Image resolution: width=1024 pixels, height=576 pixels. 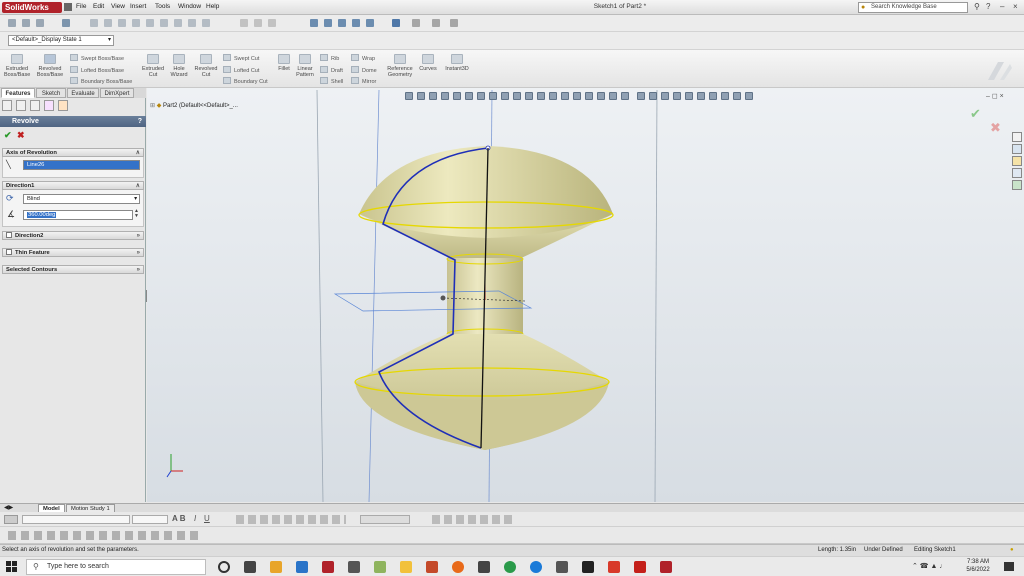 I want to click on swept-boss-button: Swept Boss/Base, so click(x=97, y=58).